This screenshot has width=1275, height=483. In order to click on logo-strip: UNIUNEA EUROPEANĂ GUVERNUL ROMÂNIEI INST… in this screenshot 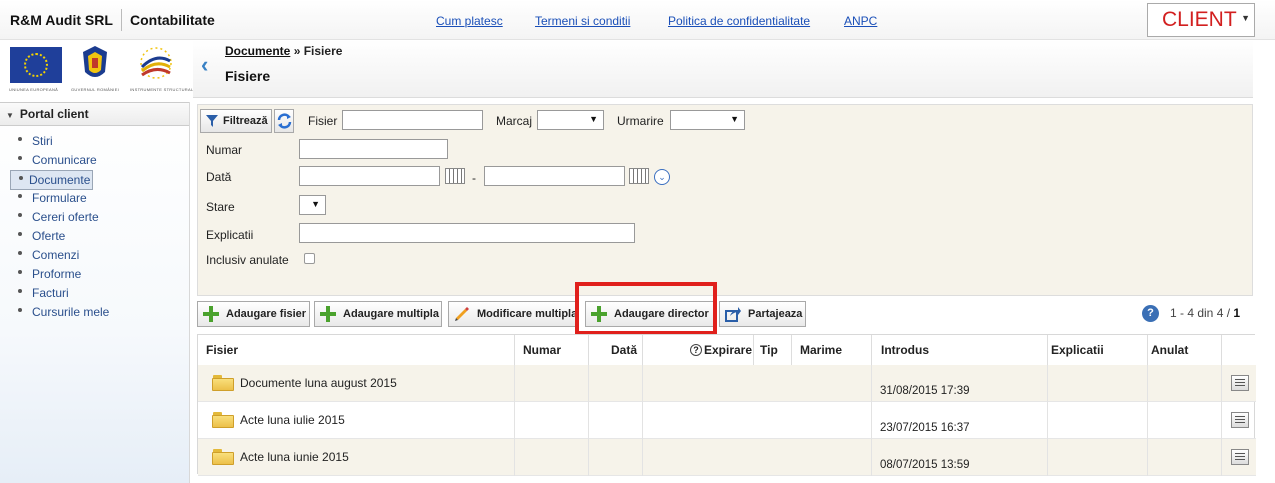, I will do `click(98, 70)`.